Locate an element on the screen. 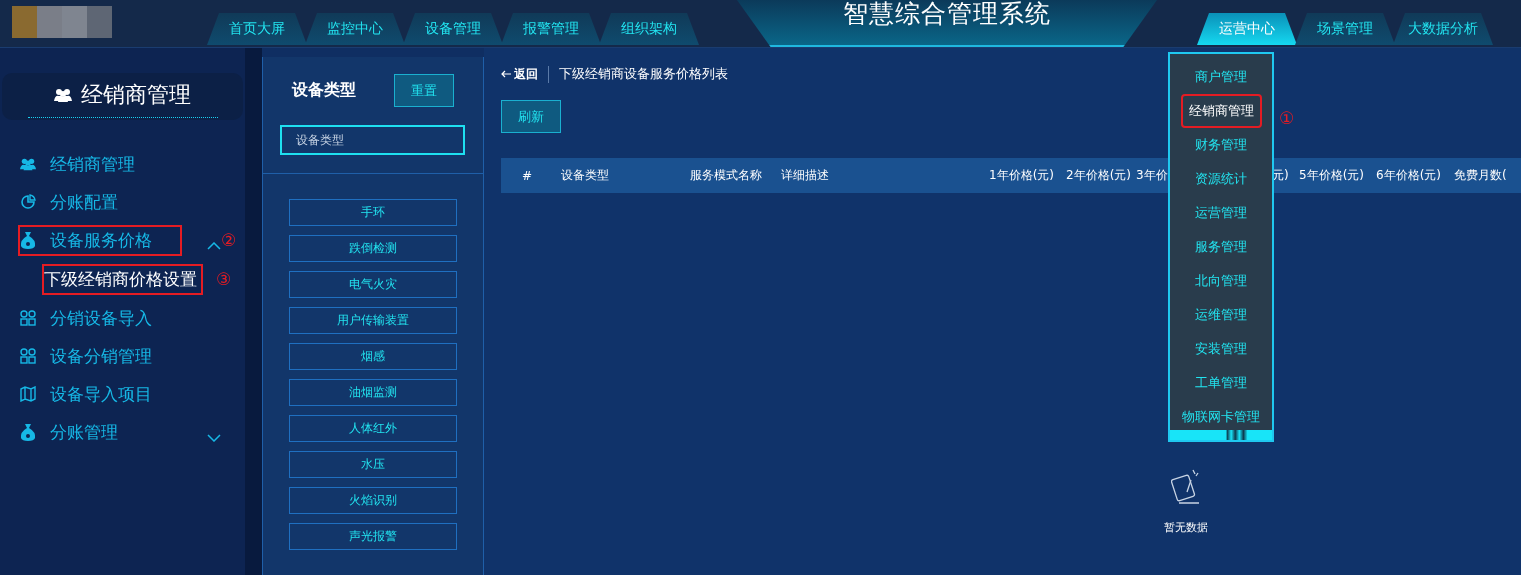  refresh-button: 刷新 is located at coordinates (531, 116).